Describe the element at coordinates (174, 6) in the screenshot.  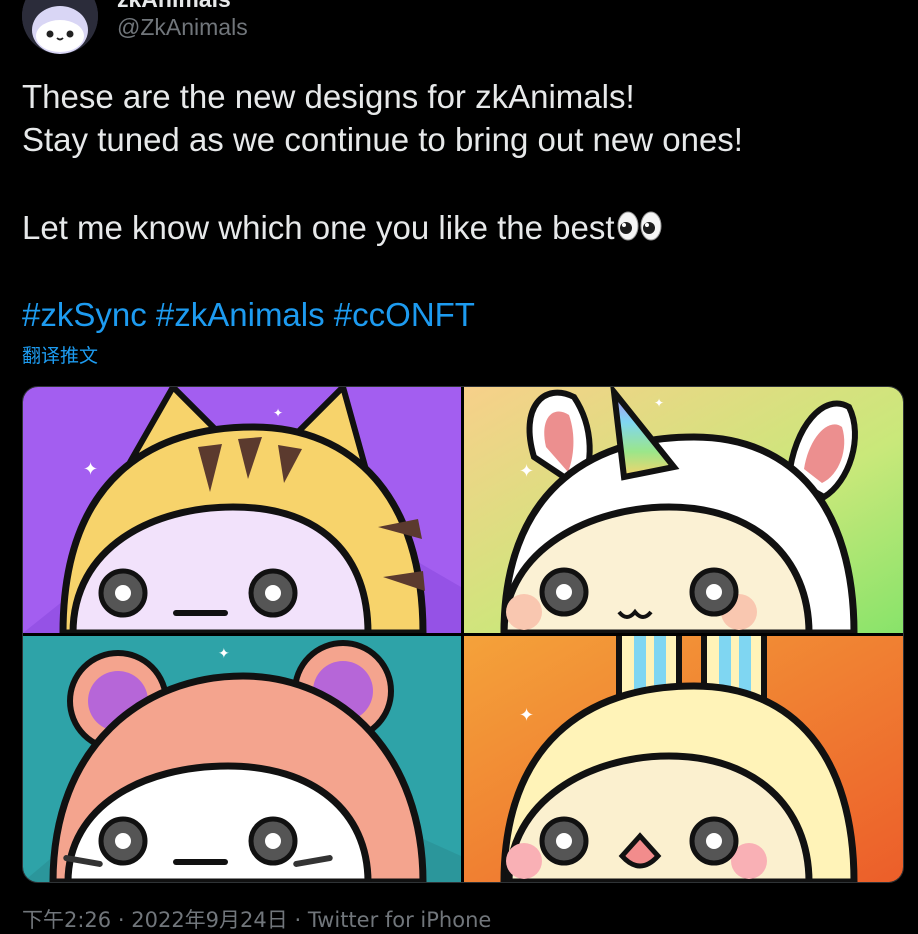
I see `display-name: zkAnimals` at that location.